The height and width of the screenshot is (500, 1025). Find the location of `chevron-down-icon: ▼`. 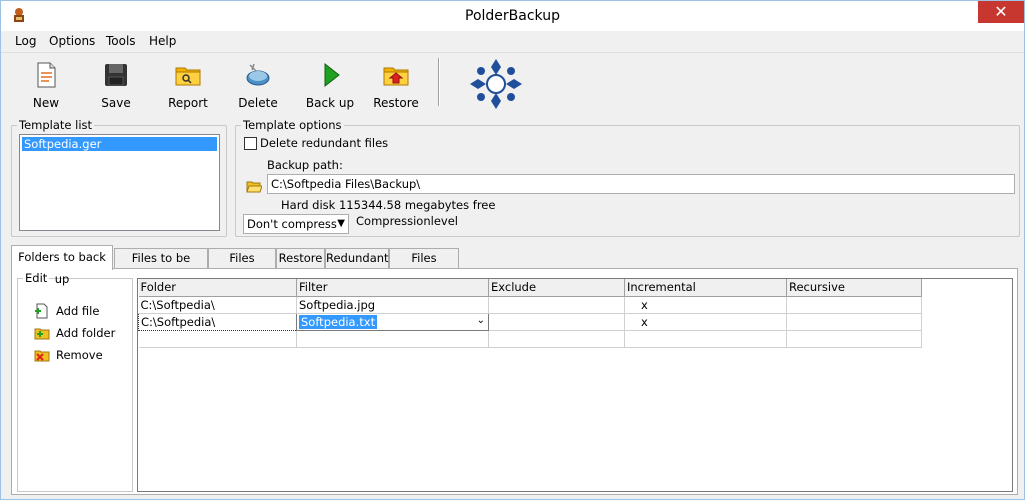

chevron-down-icon: ▼ is located at coordinates (341, 223).